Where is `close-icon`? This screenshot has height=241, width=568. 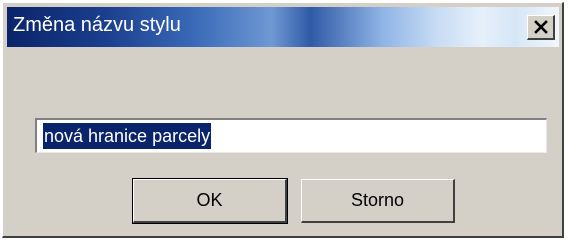 close-icon is located at coordinates (540, 27).